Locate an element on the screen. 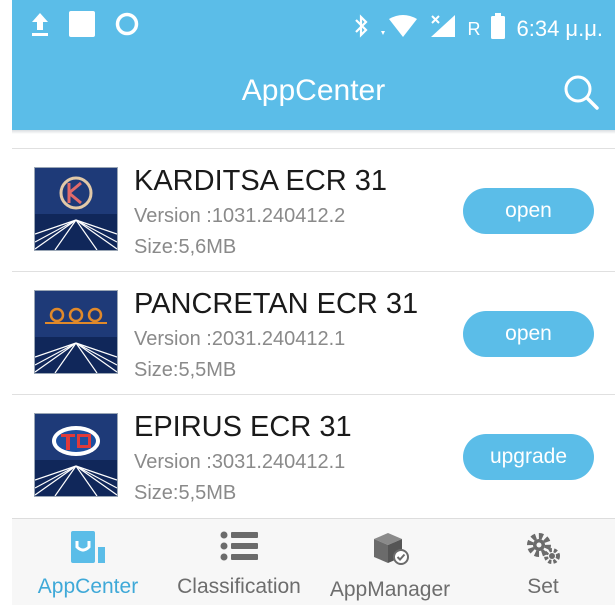  sync-circle-icon is located at coordinates (127, 26).